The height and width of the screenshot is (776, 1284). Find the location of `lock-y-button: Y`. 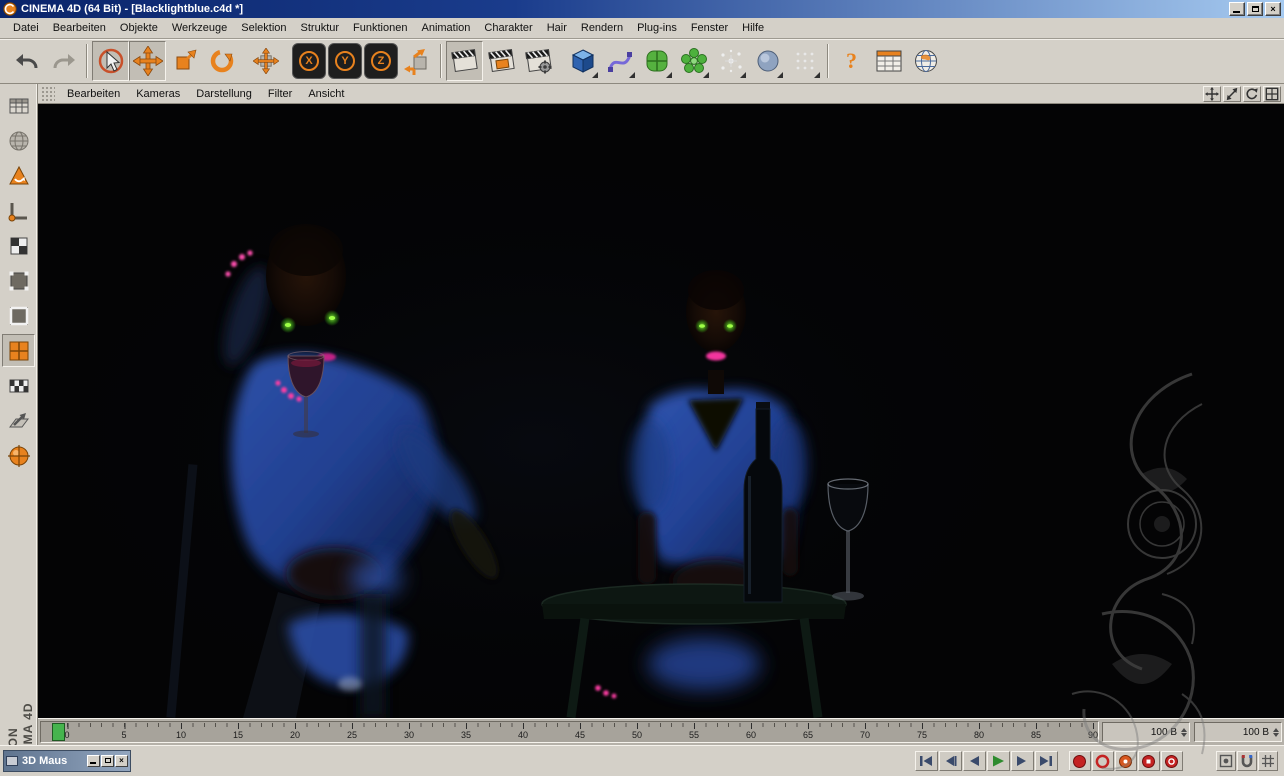

lock-y-button: Y is located at coordinates (345, 61).